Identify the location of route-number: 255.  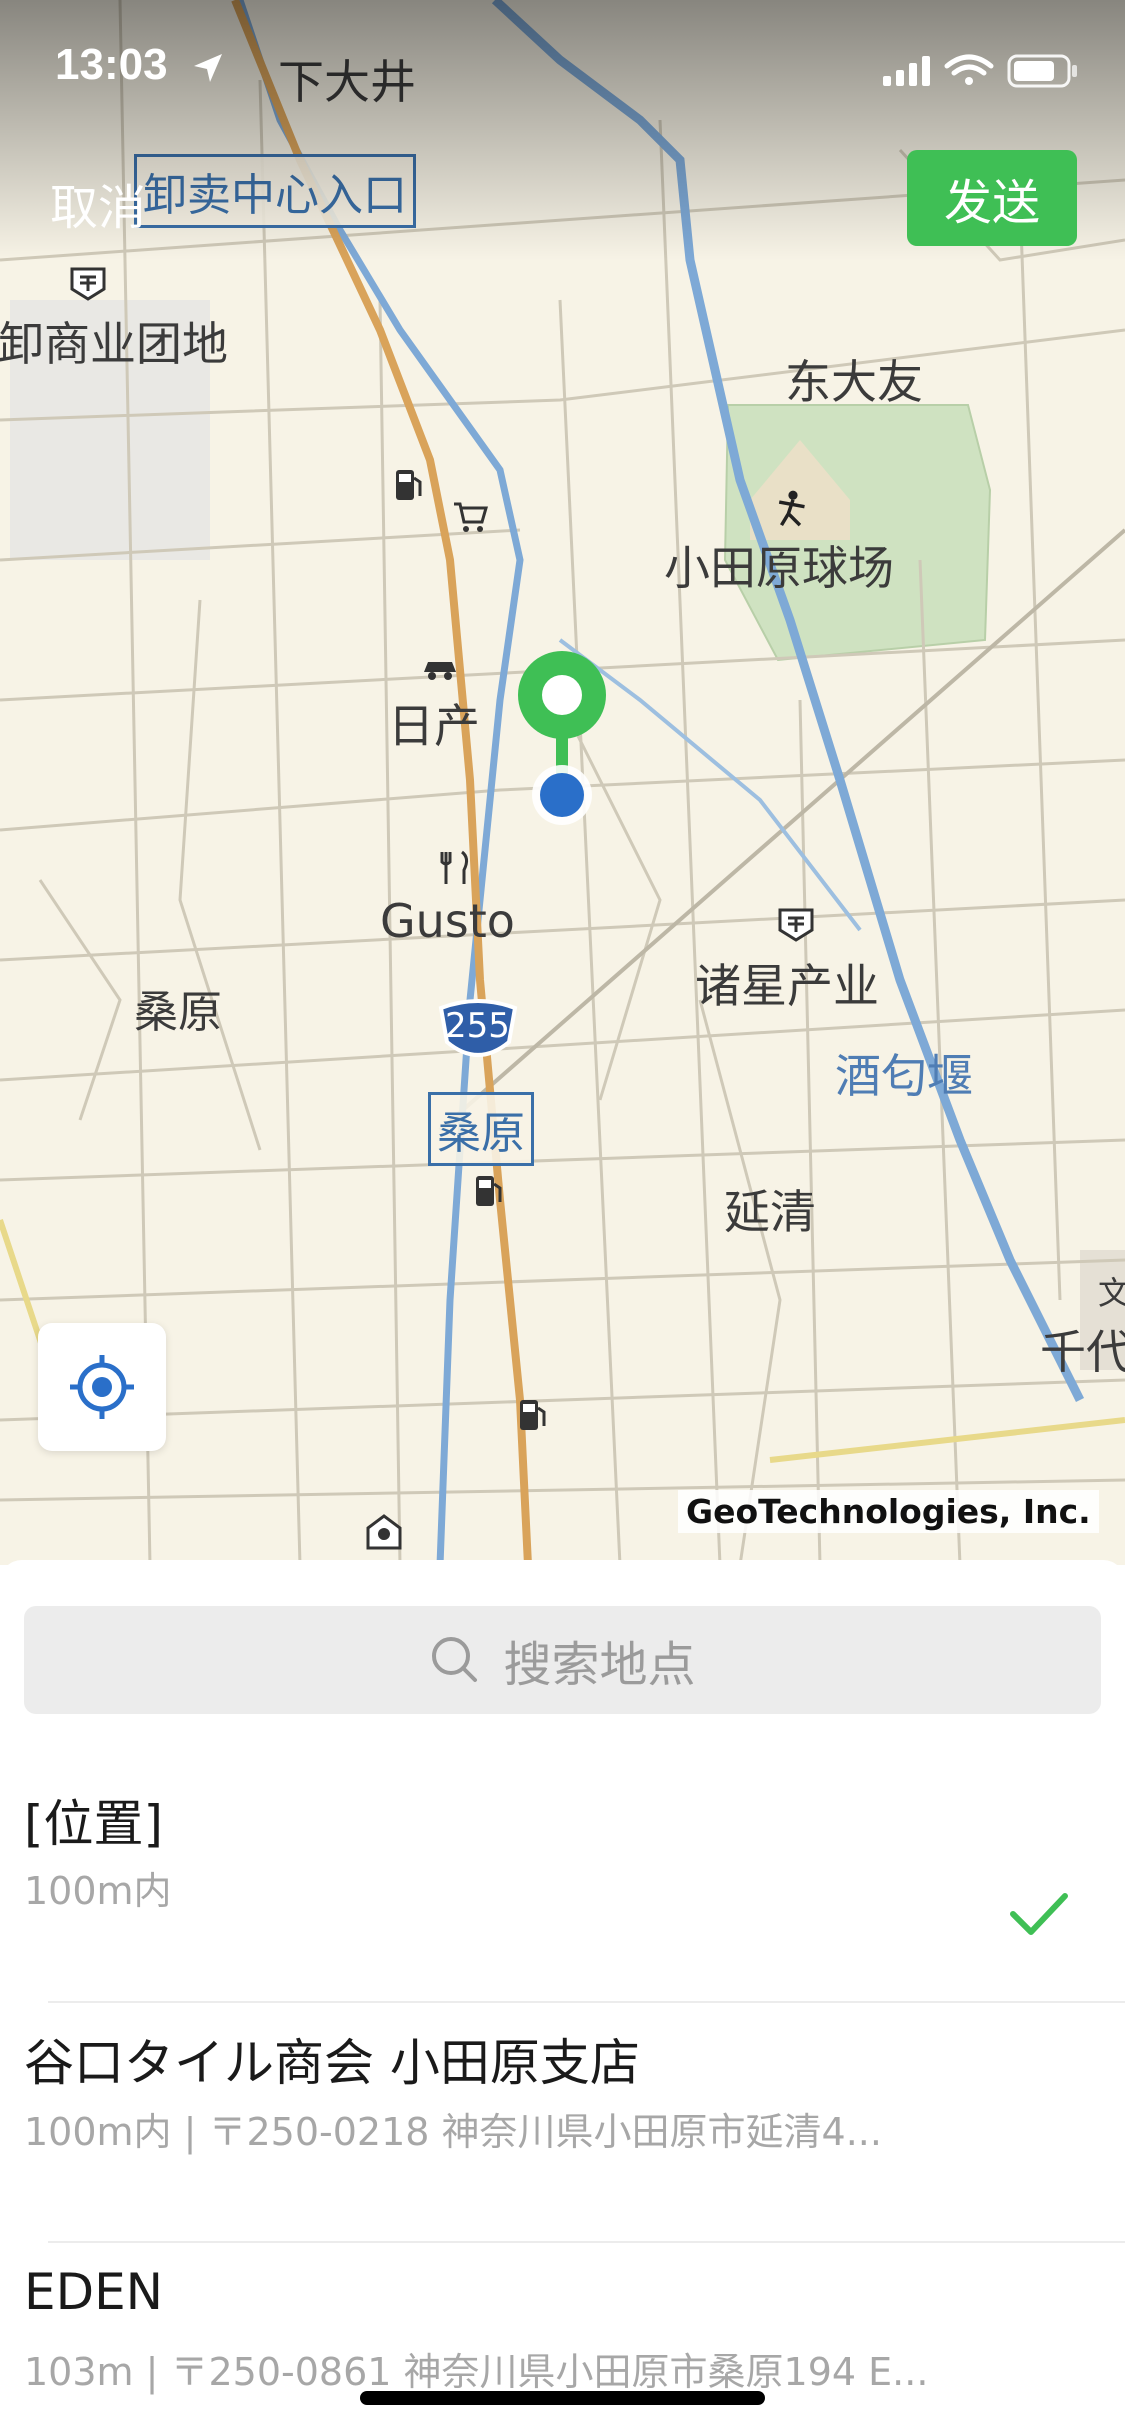
(477, 1026).